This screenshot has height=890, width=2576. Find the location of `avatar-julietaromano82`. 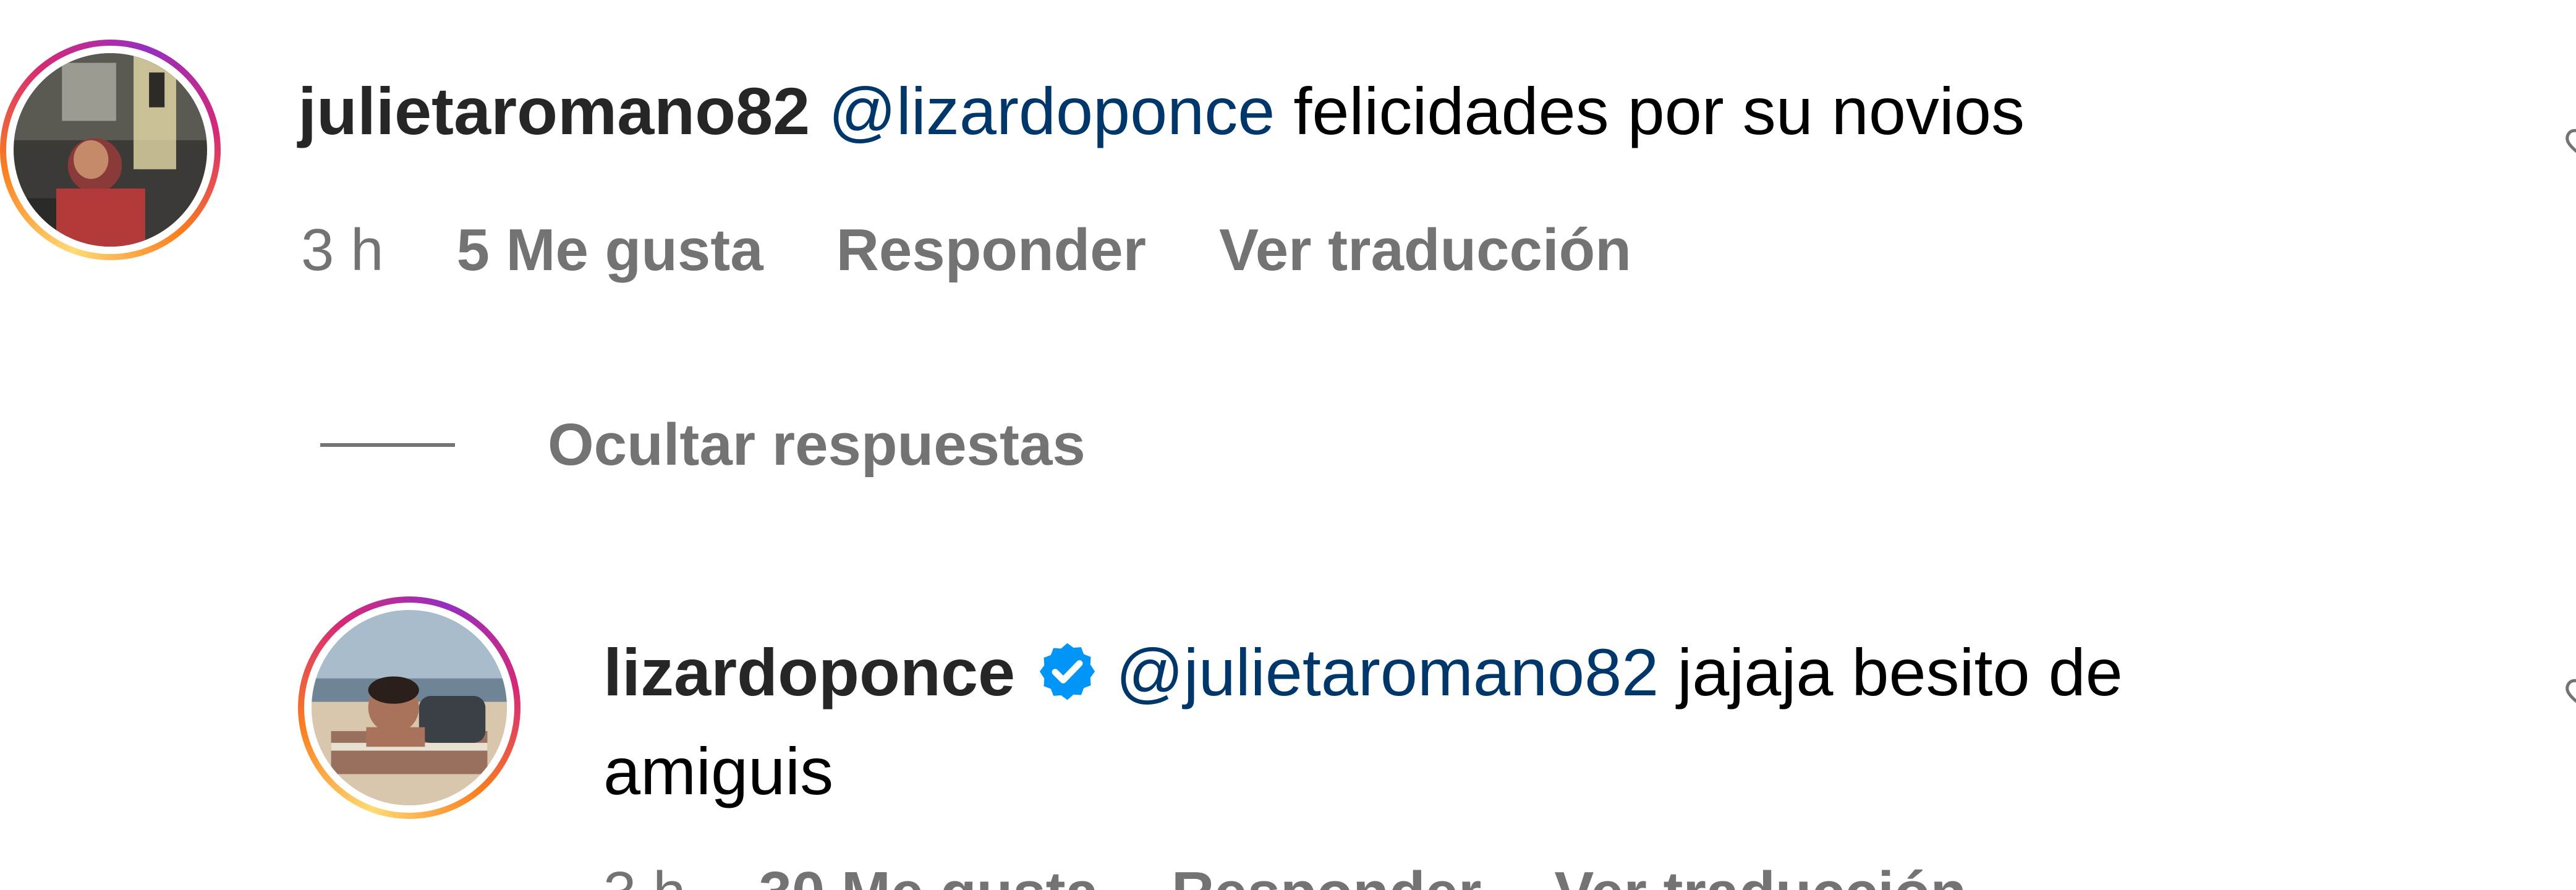

avatar-julietaromano82 is located at coordinates (110, 150).